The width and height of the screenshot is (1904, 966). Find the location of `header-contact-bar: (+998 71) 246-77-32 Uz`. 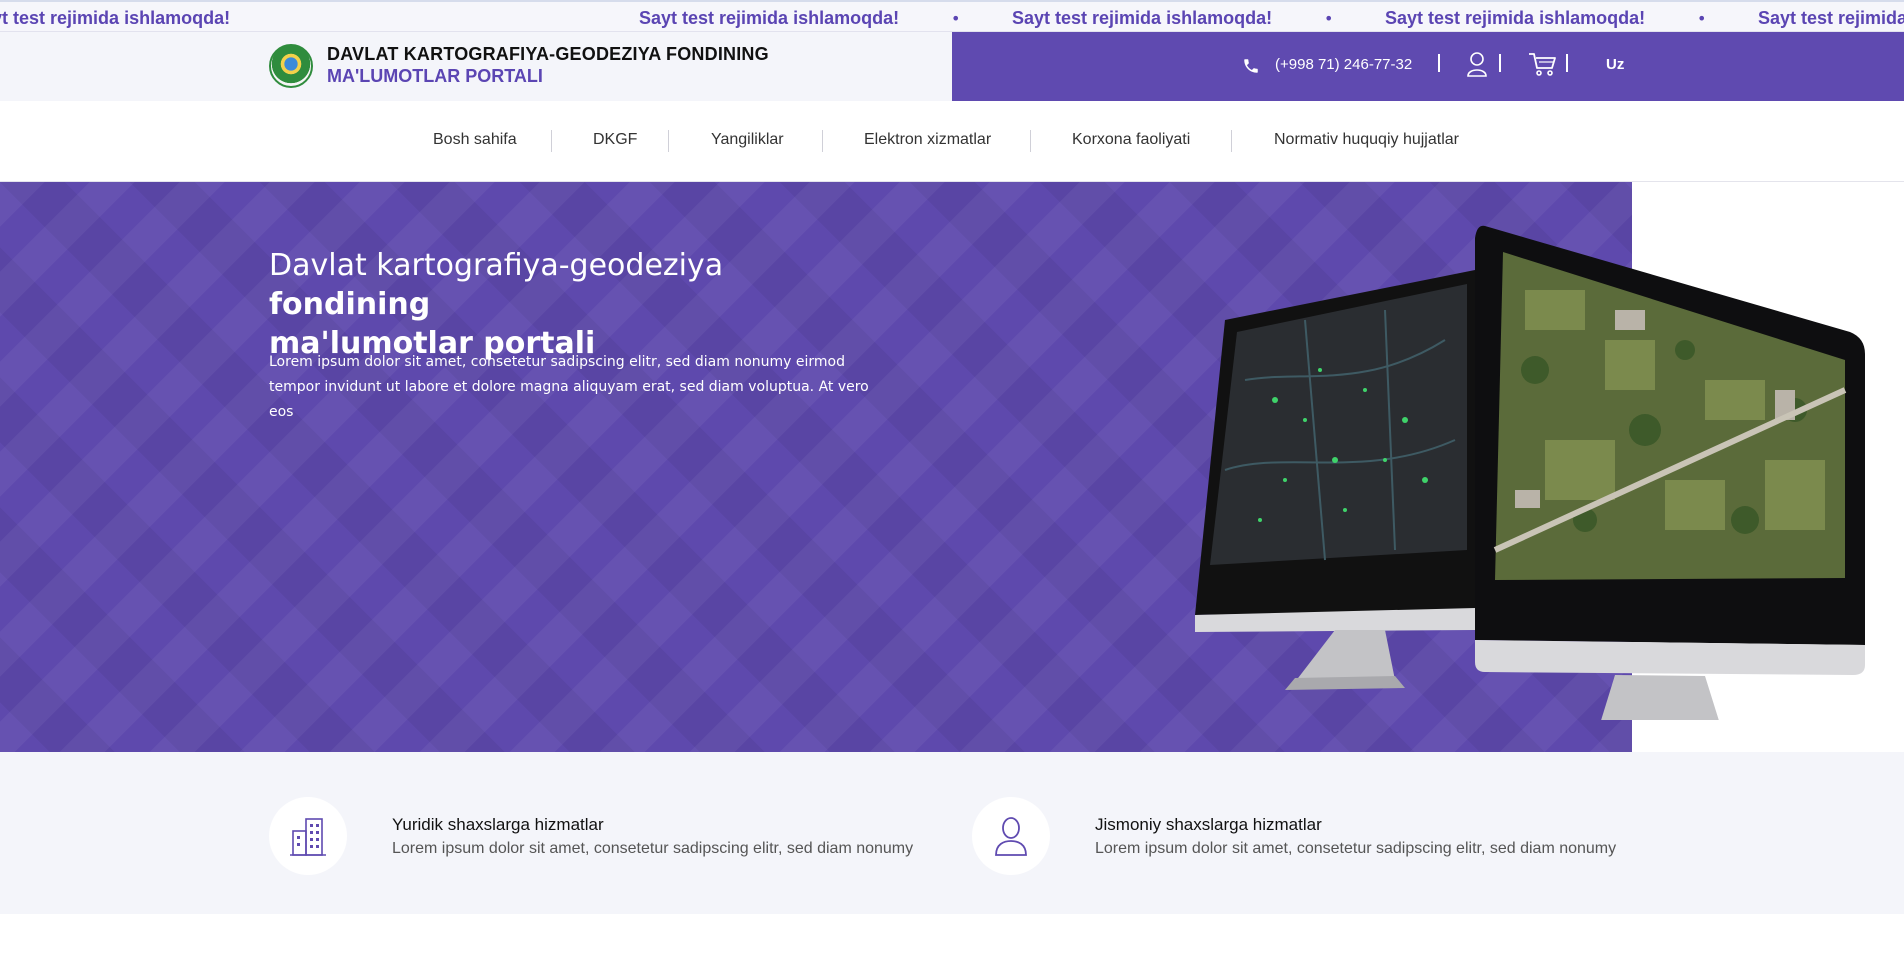

header-contact-bar: (+998 71) 246-77-32 Uz is located at coordinates (1428, 66).